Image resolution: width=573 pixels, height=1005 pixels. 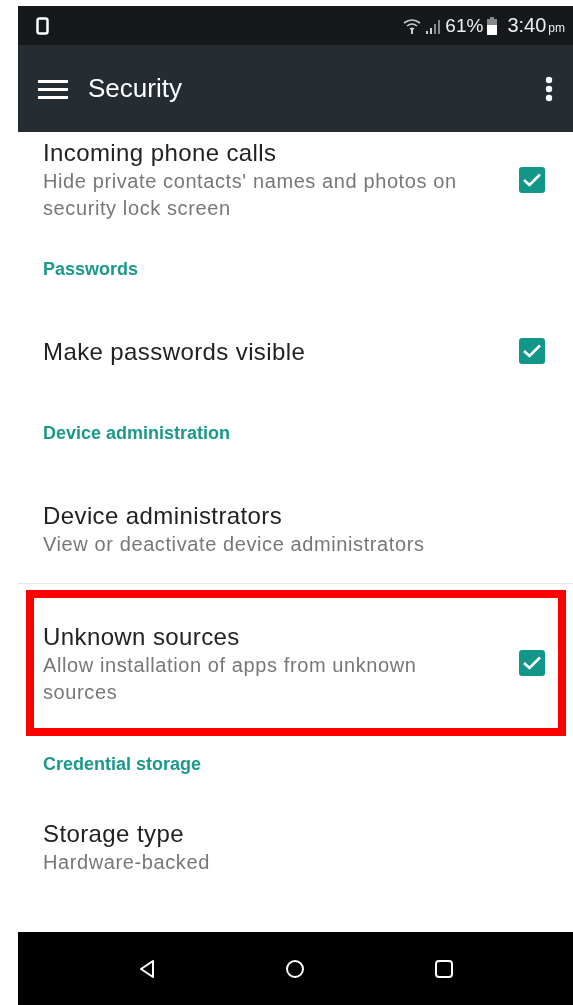 I want to click on item-summary: View or deactivate device administrators, so click(x=234, y=544).